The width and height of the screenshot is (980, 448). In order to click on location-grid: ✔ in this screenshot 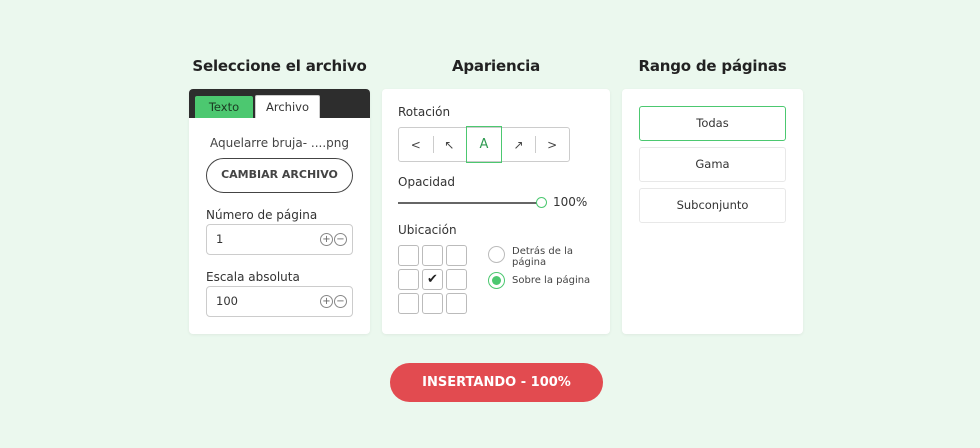, I will do `click(432, 279)`.